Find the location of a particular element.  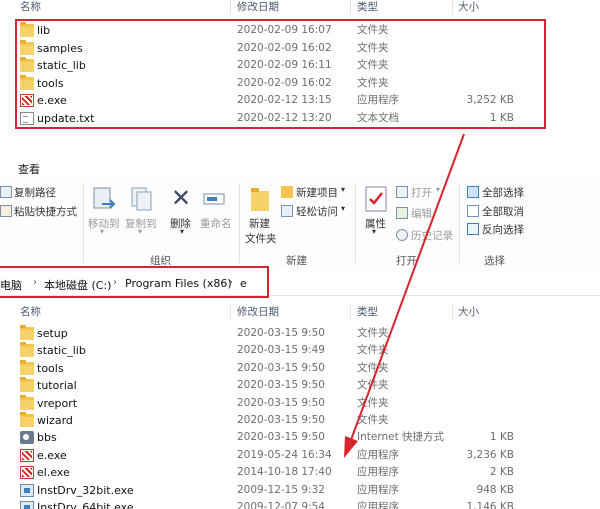

file-row: wizard 2020-03-15 9:50 文件夹 is located at coordinates (300, 420).